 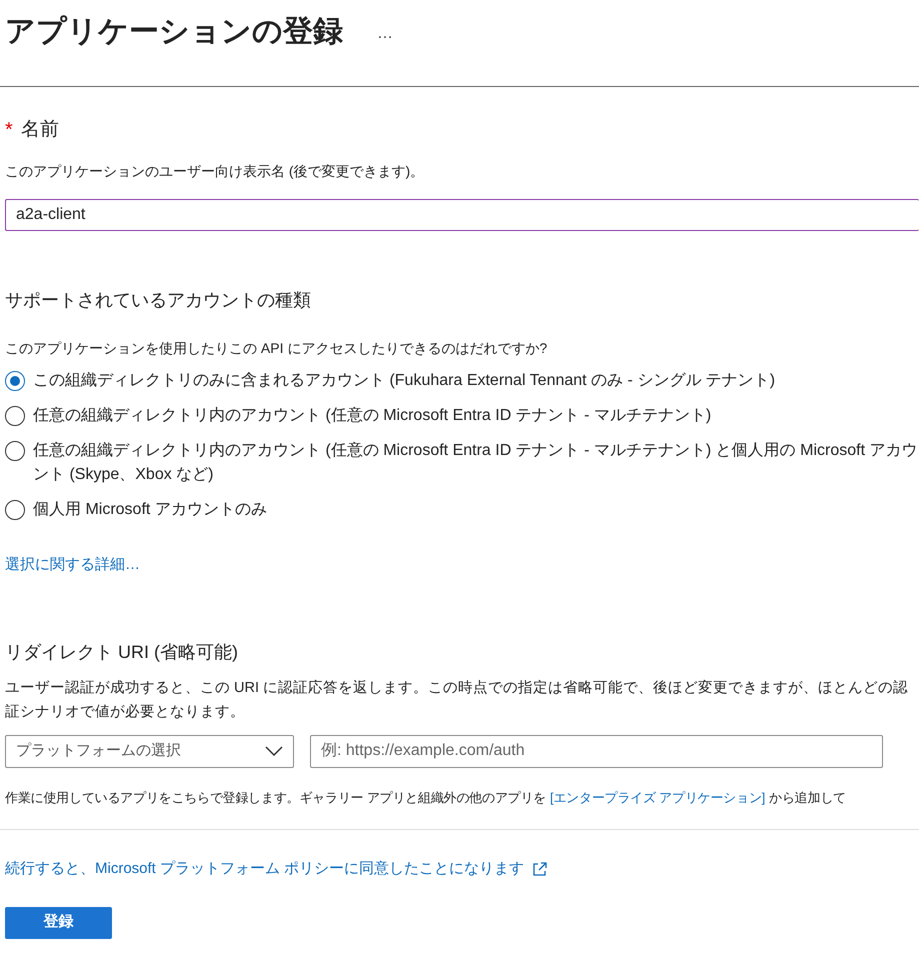 What do you see at coordinates (540, 869) in the screenshot?
I see `external-link-icon` at bounding box center [540, 869].